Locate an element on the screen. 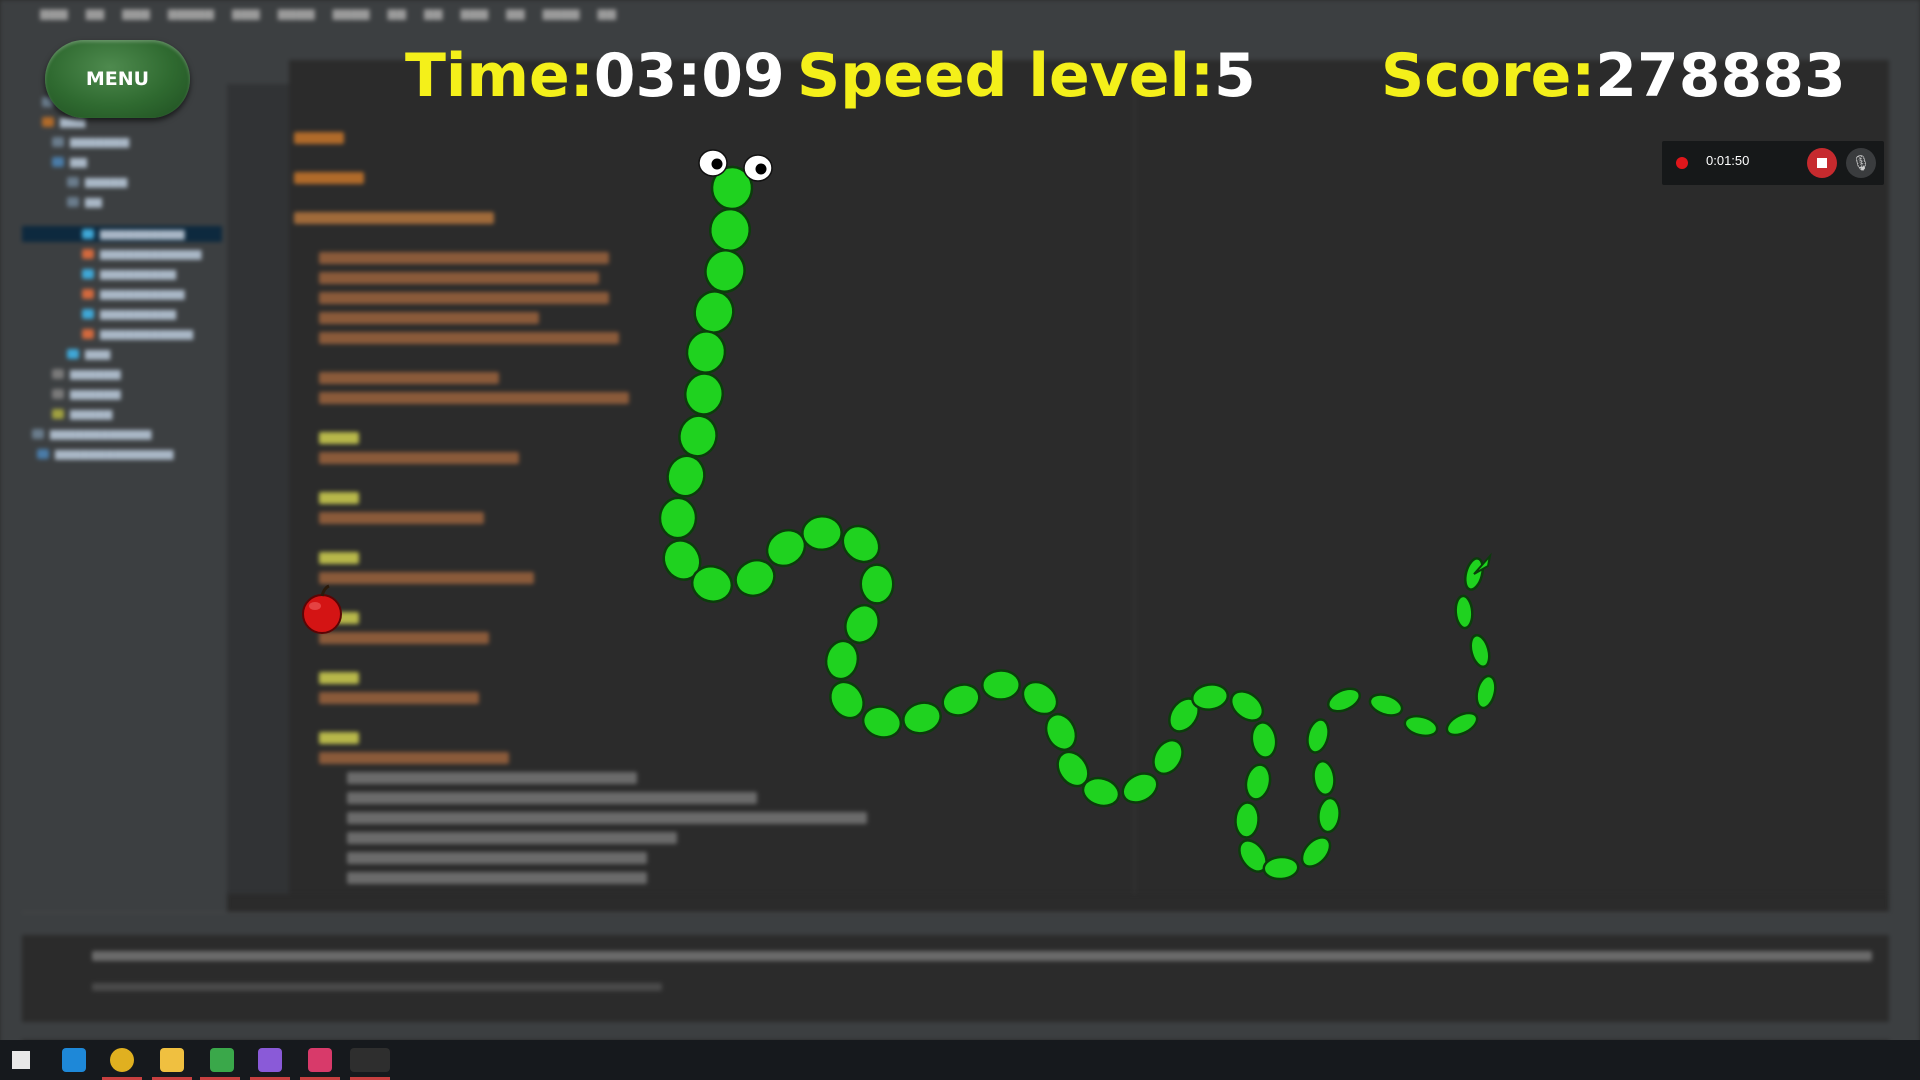 The image size is (1920, 1080). recording-elapsed-time: 0:01:50 is located at coordinates (1728, 160).